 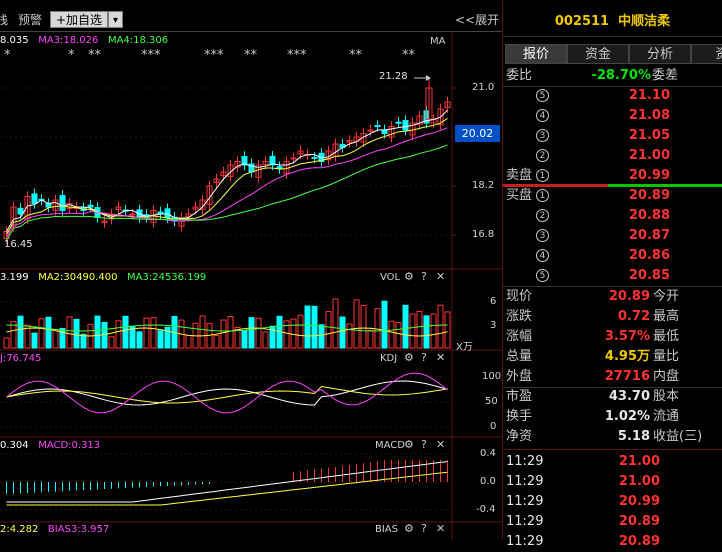 What do you see at coordinates (519, 75) in the screenshot?
I see `ratio-label: 委比` at bounding box center [519, 75].